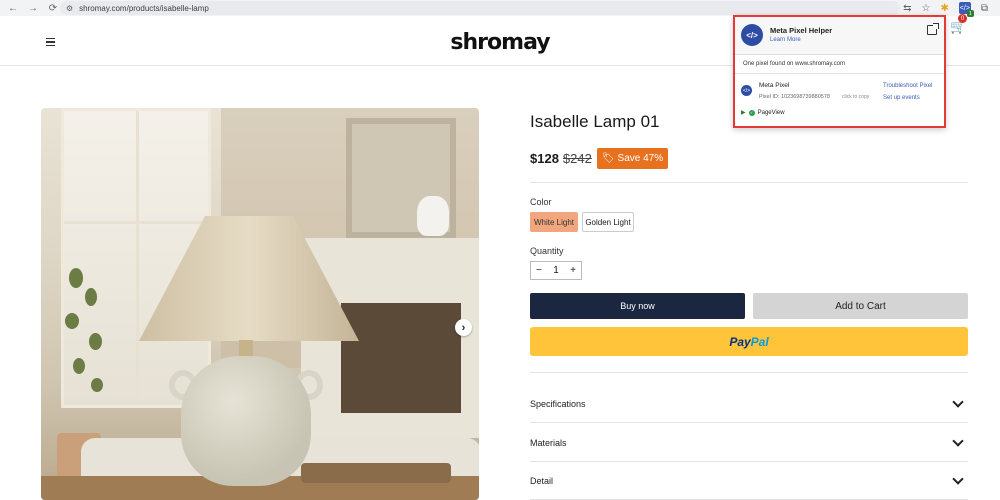 The image size is (1000, 500). I want to click on color-option-white-light: White Light, so click(554, 222).